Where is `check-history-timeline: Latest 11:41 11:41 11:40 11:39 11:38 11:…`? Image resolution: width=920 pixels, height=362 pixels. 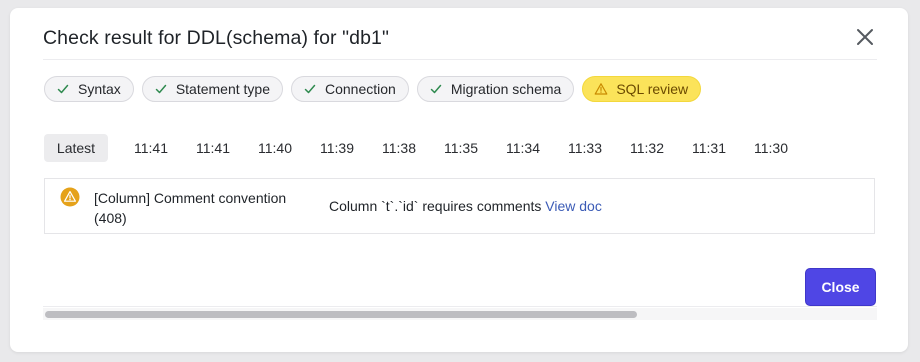
check-history-timeline: Latest 11:41 11:41 11:40 11:39 11:38 11:… is located at coordinates (461, 148).